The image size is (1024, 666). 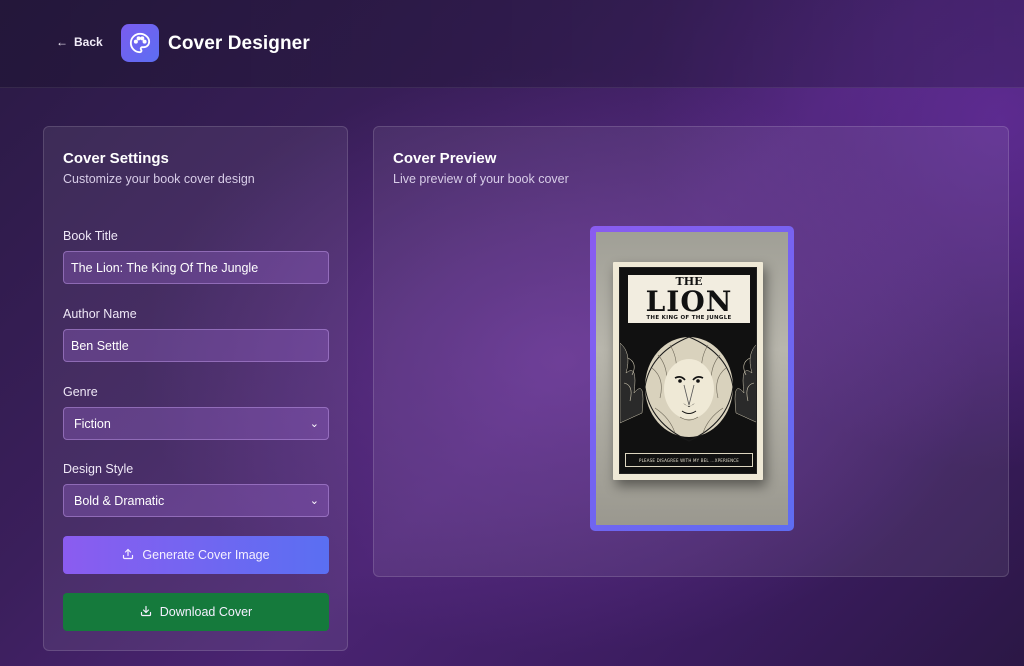 I want to click on settings-title: Cover Settings, so click(x=116, y=158).